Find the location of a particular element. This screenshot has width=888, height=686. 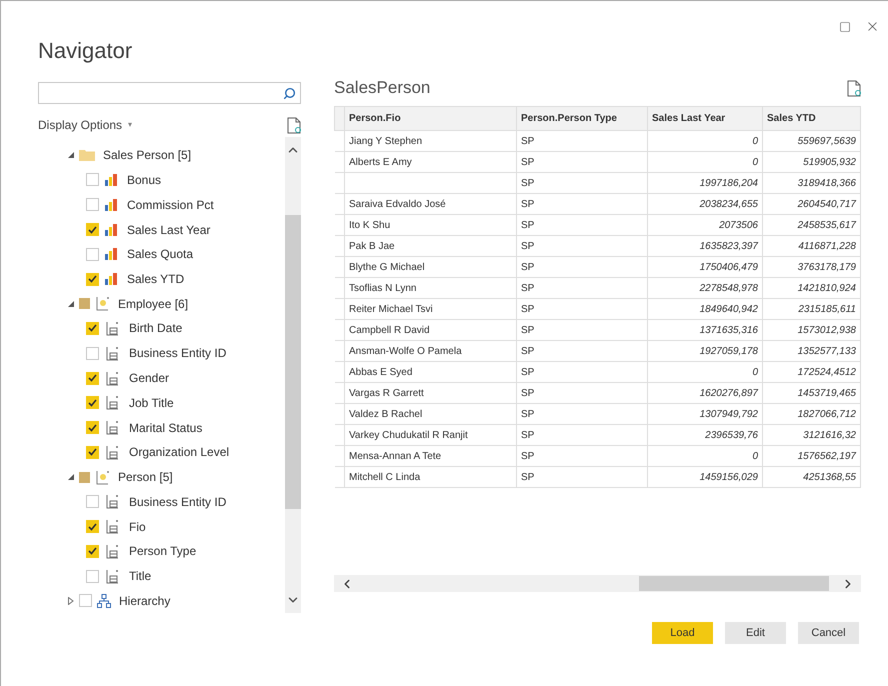

table-cell: Tsoflias N Lynn is located at coordinates (430, 288).